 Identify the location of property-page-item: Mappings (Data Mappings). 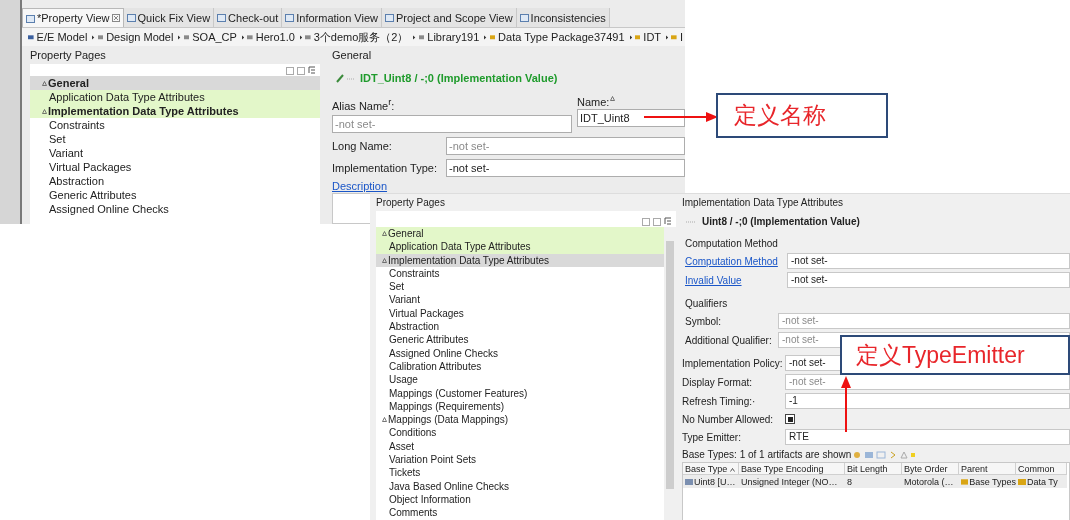
(520, 420).